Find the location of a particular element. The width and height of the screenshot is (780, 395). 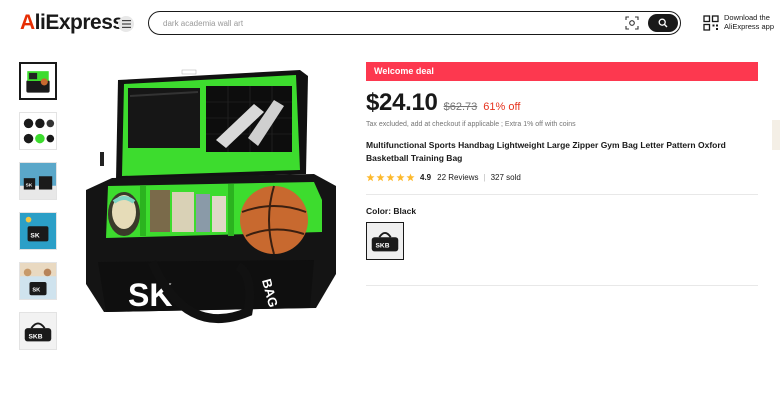

search-icon is located at coordinates (663, 22).